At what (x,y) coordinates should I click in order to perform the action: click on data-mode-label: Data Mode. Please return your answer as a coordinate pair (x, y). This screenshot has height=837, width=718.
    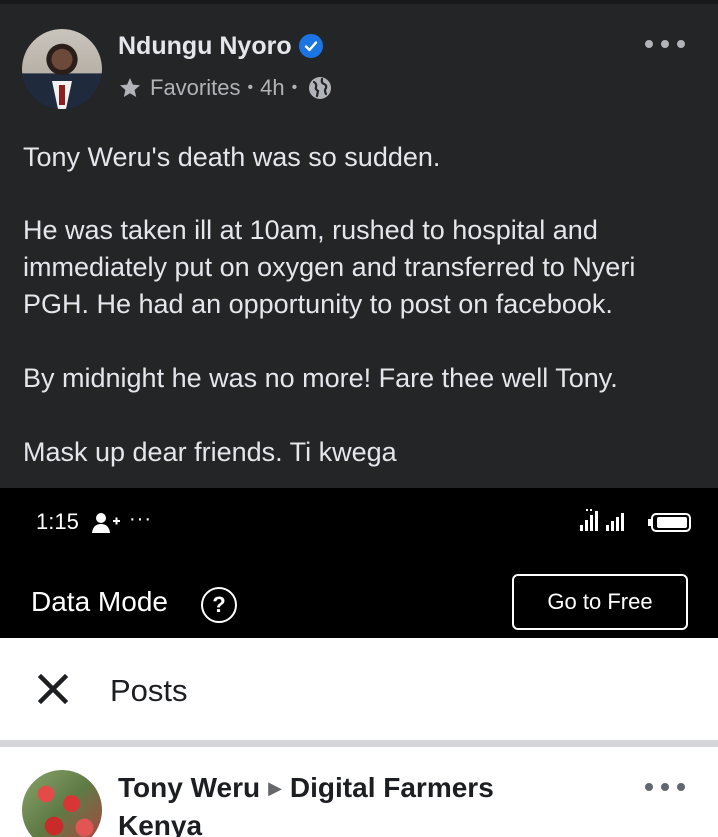
    Looking at the image, I should click on (99, 601).